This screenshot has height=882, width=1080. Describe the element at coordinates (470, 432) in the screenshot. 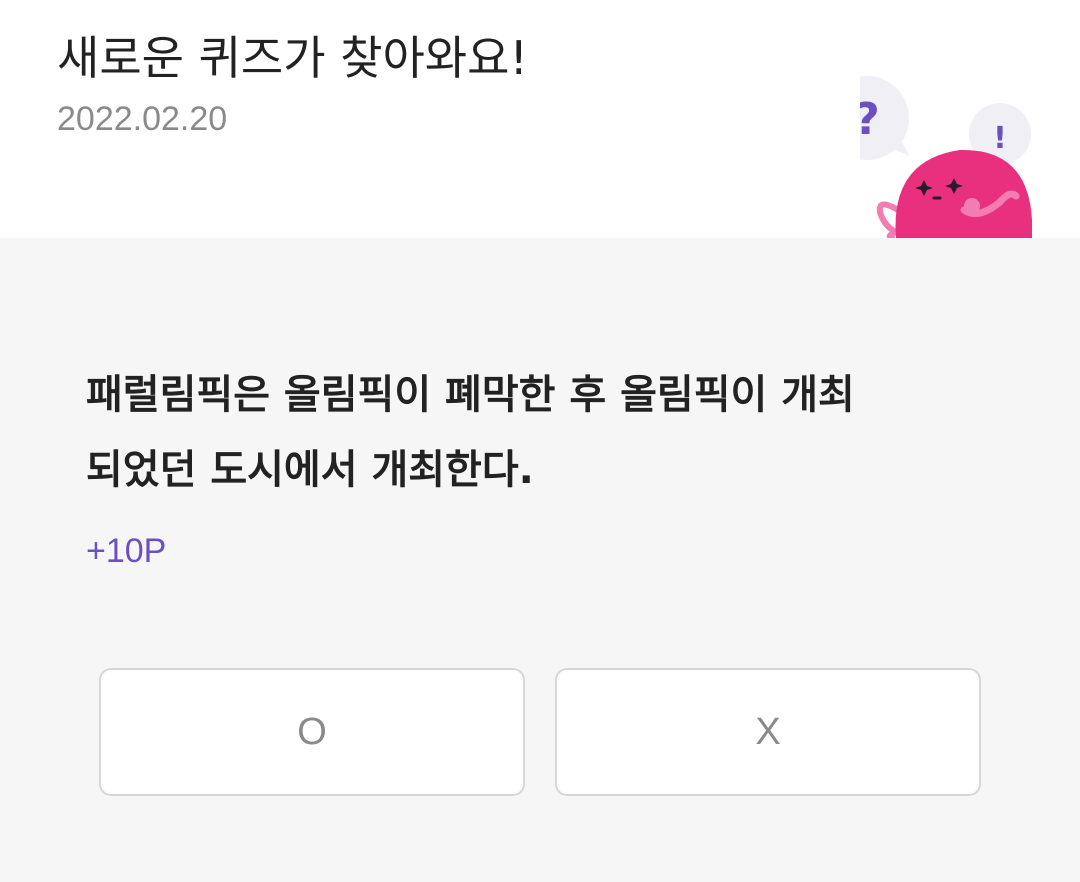

I see `quiz-question: 패럴림픽은 올림픽이 폐막한 후 올림픽이 개최 되었던 도시에서 개최한다.` at that location.